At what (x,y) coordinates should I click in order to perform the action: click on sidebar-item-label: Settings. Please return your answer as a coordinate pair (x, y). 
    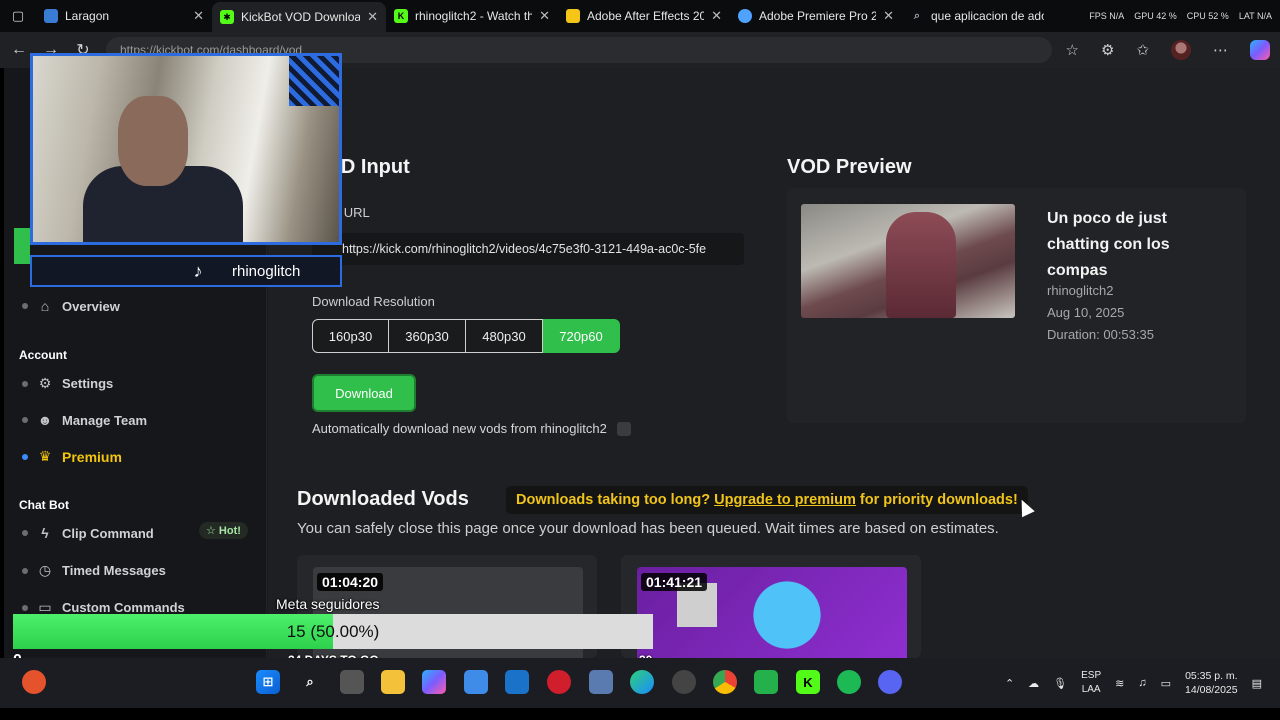
    Looking at the image, I should click on (88, 383).